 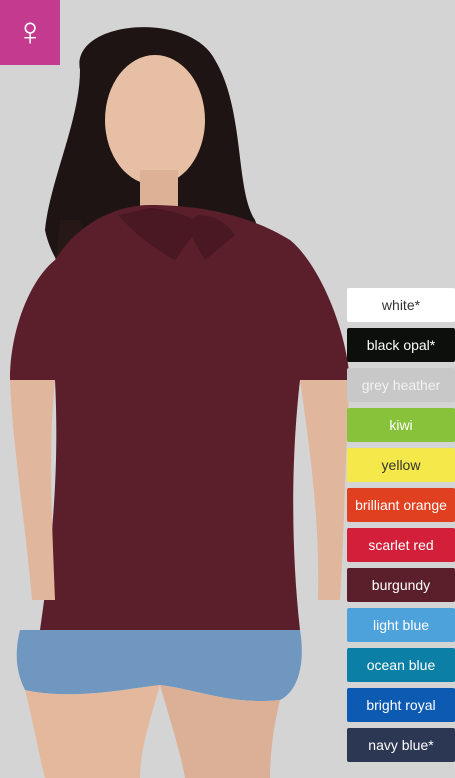 I want to click on color-swatch: scarlet red, so click(x=401, y=545).